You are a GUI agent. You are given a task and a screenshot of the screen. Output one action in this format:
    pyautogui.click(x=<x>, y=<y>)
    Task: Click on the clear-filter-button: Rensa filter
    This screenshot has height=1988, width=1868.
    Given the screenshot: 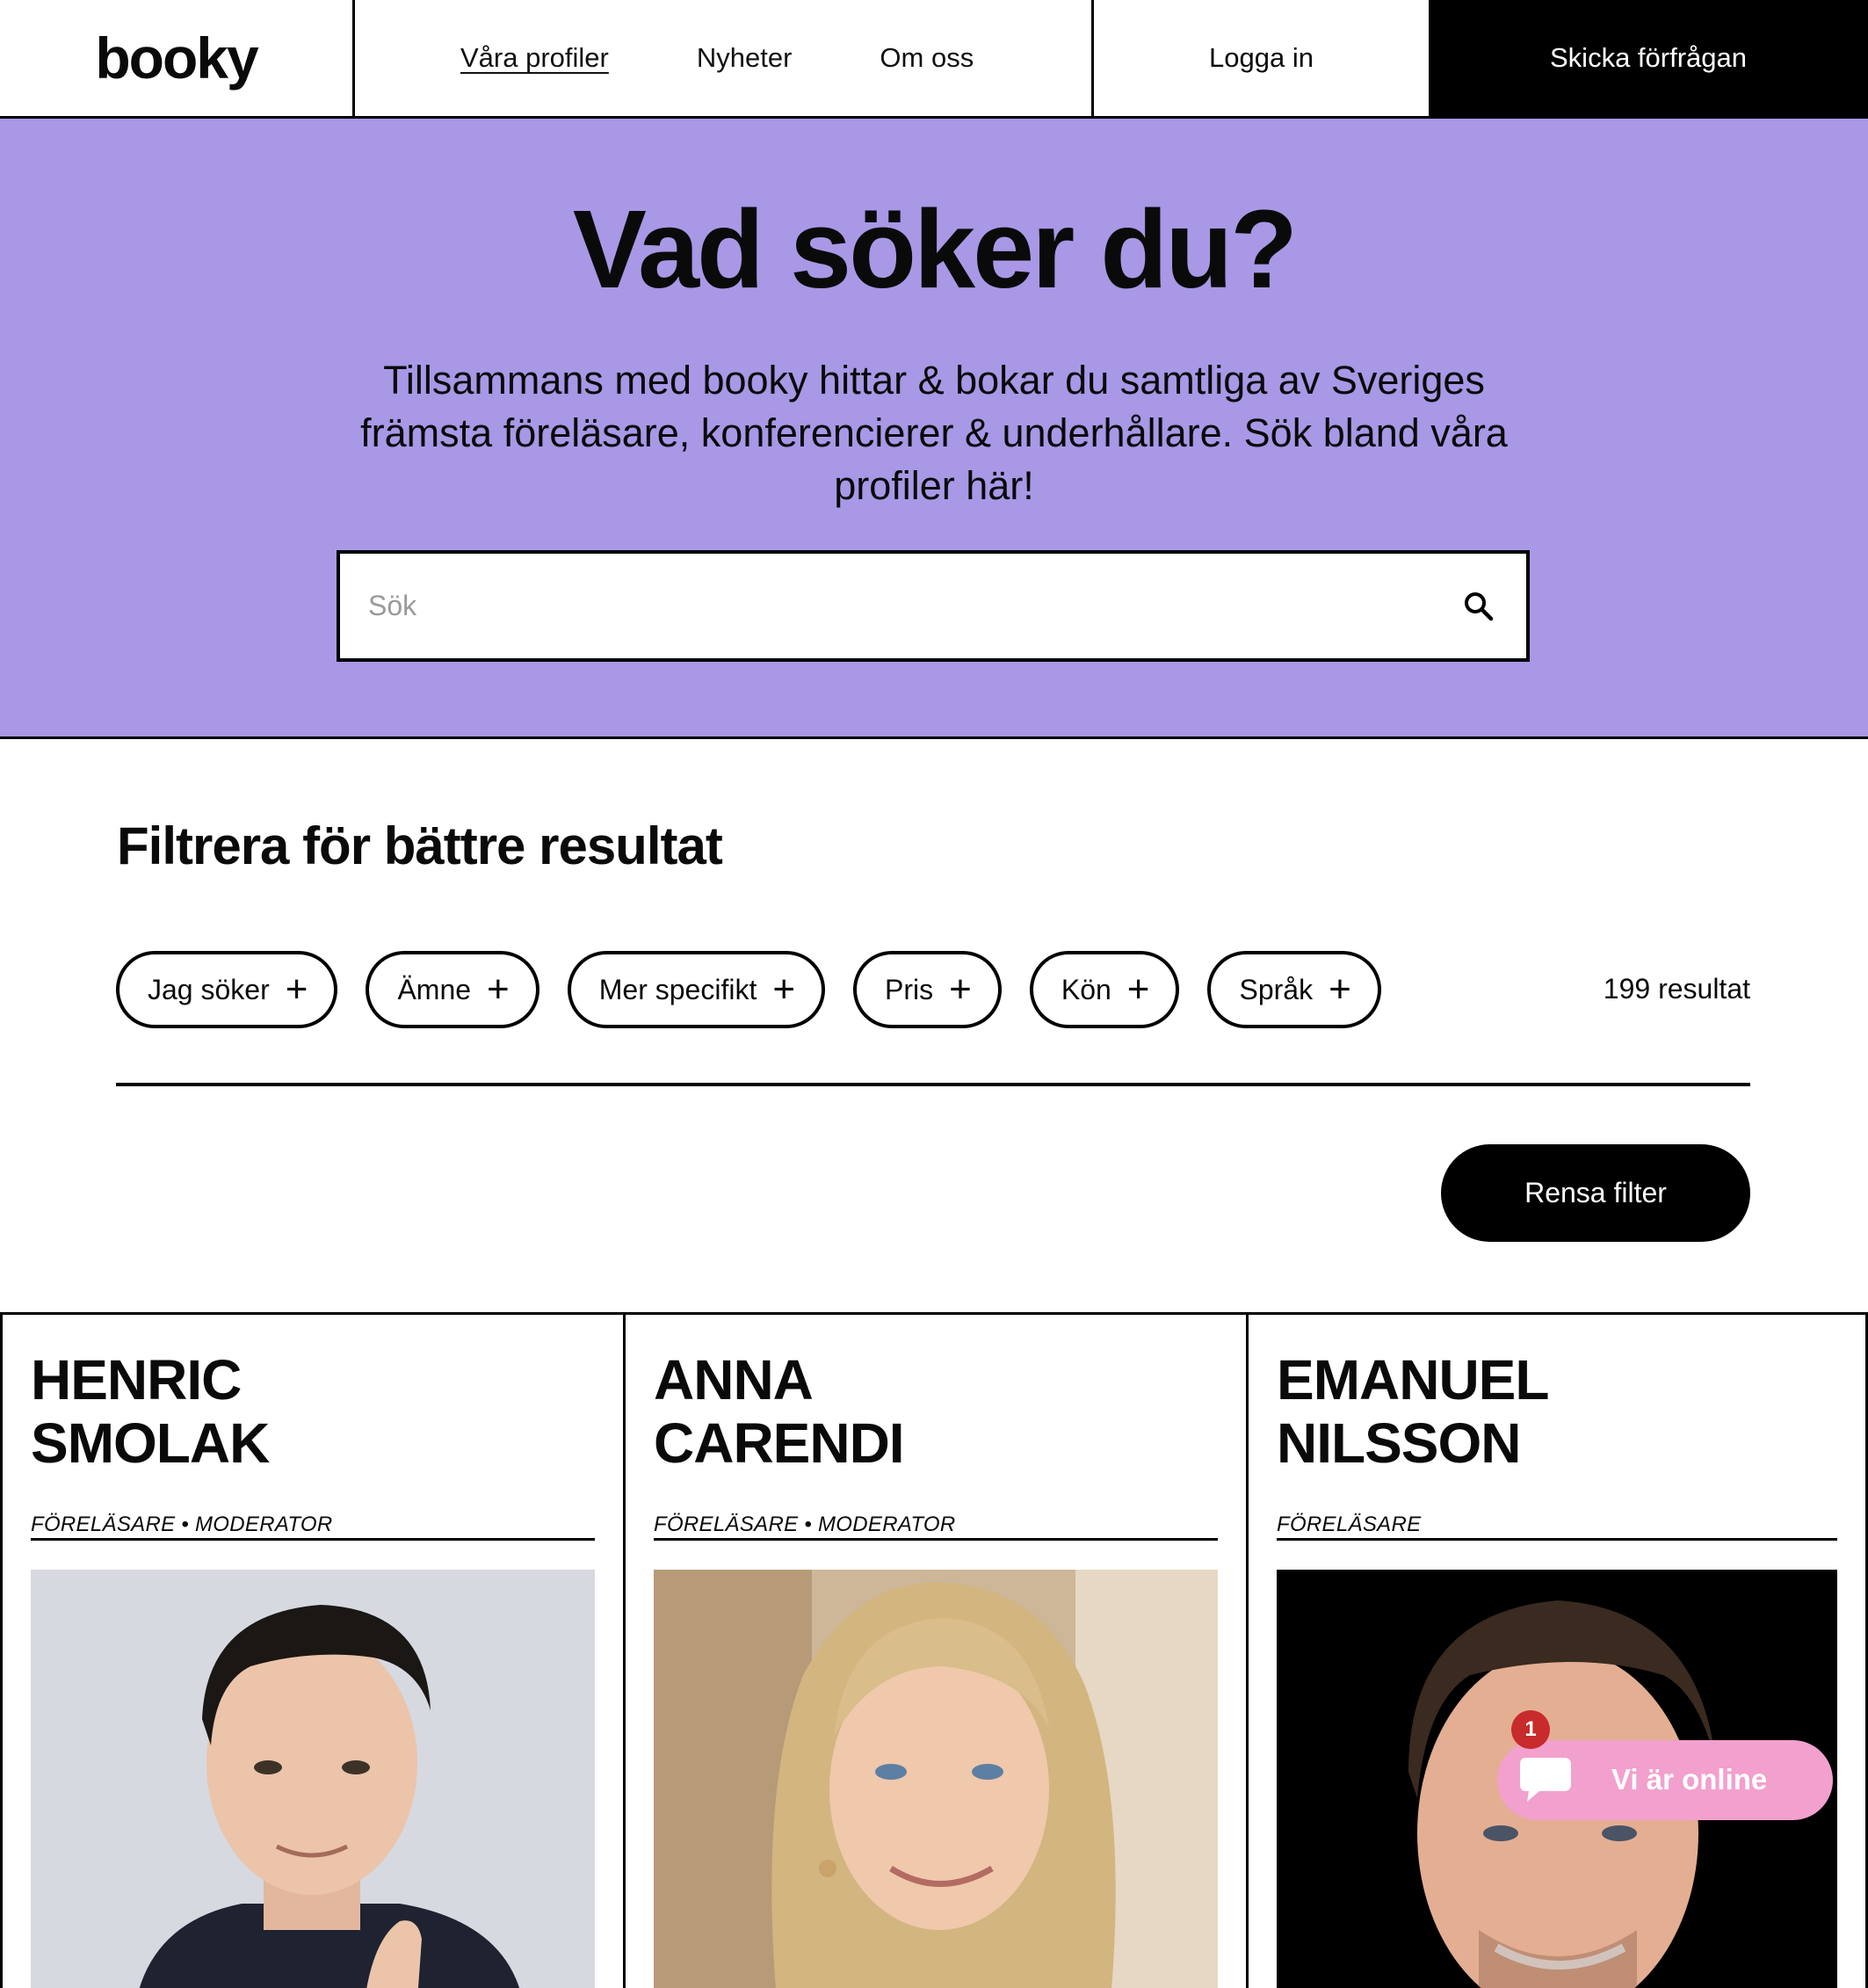 What is the action you would take?
    pyautogui.click(x=1595, y=1193)
    